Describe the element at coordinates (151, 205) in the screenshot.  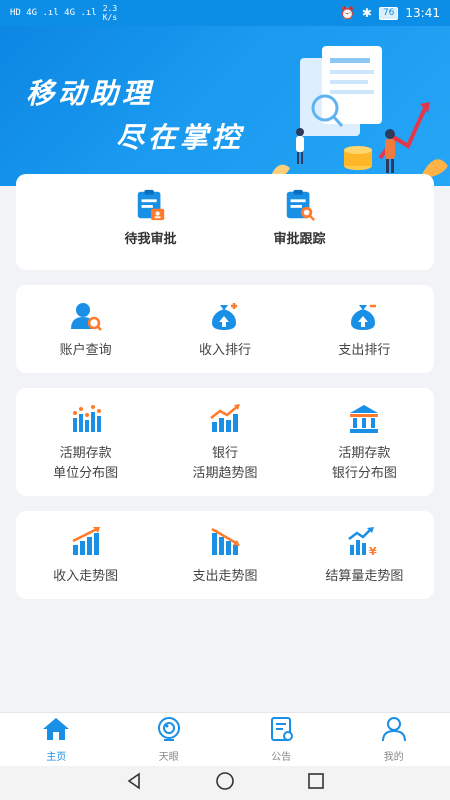
I see `pending-approval-icon` at that location.